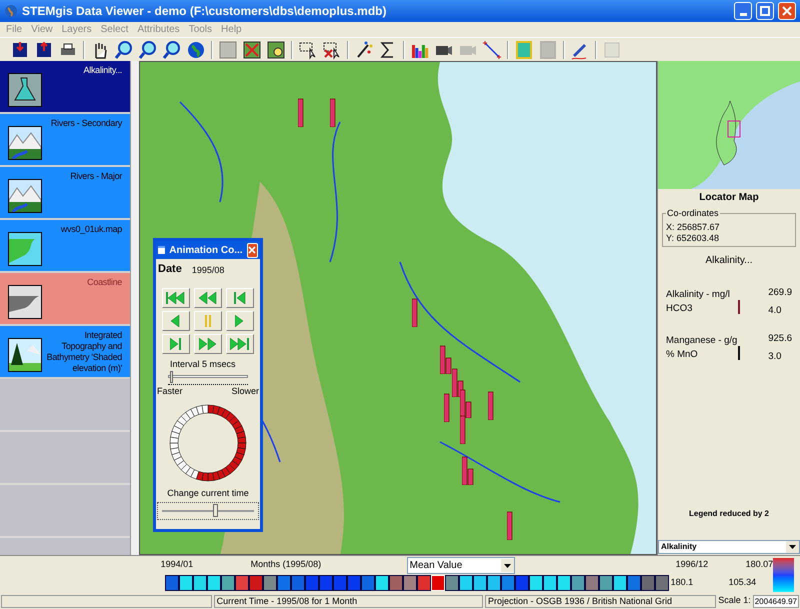  Describe the element at coordinates (729, 198) in the screenshot. I see `locator-title: Locator Map` at that location.